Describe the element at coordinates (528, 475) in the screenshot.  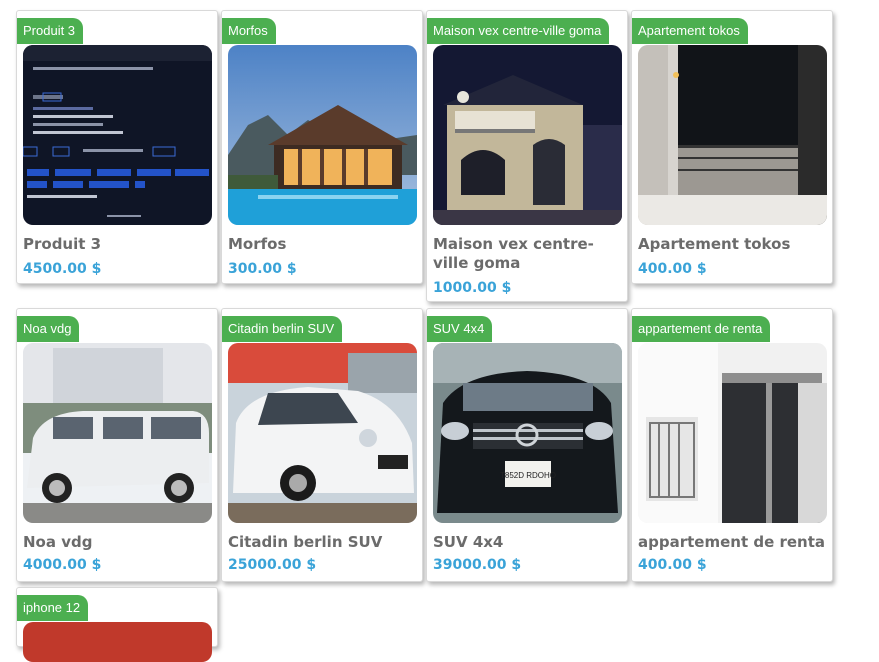
I see `license-plate-text: T852D RDOHO` at that location.